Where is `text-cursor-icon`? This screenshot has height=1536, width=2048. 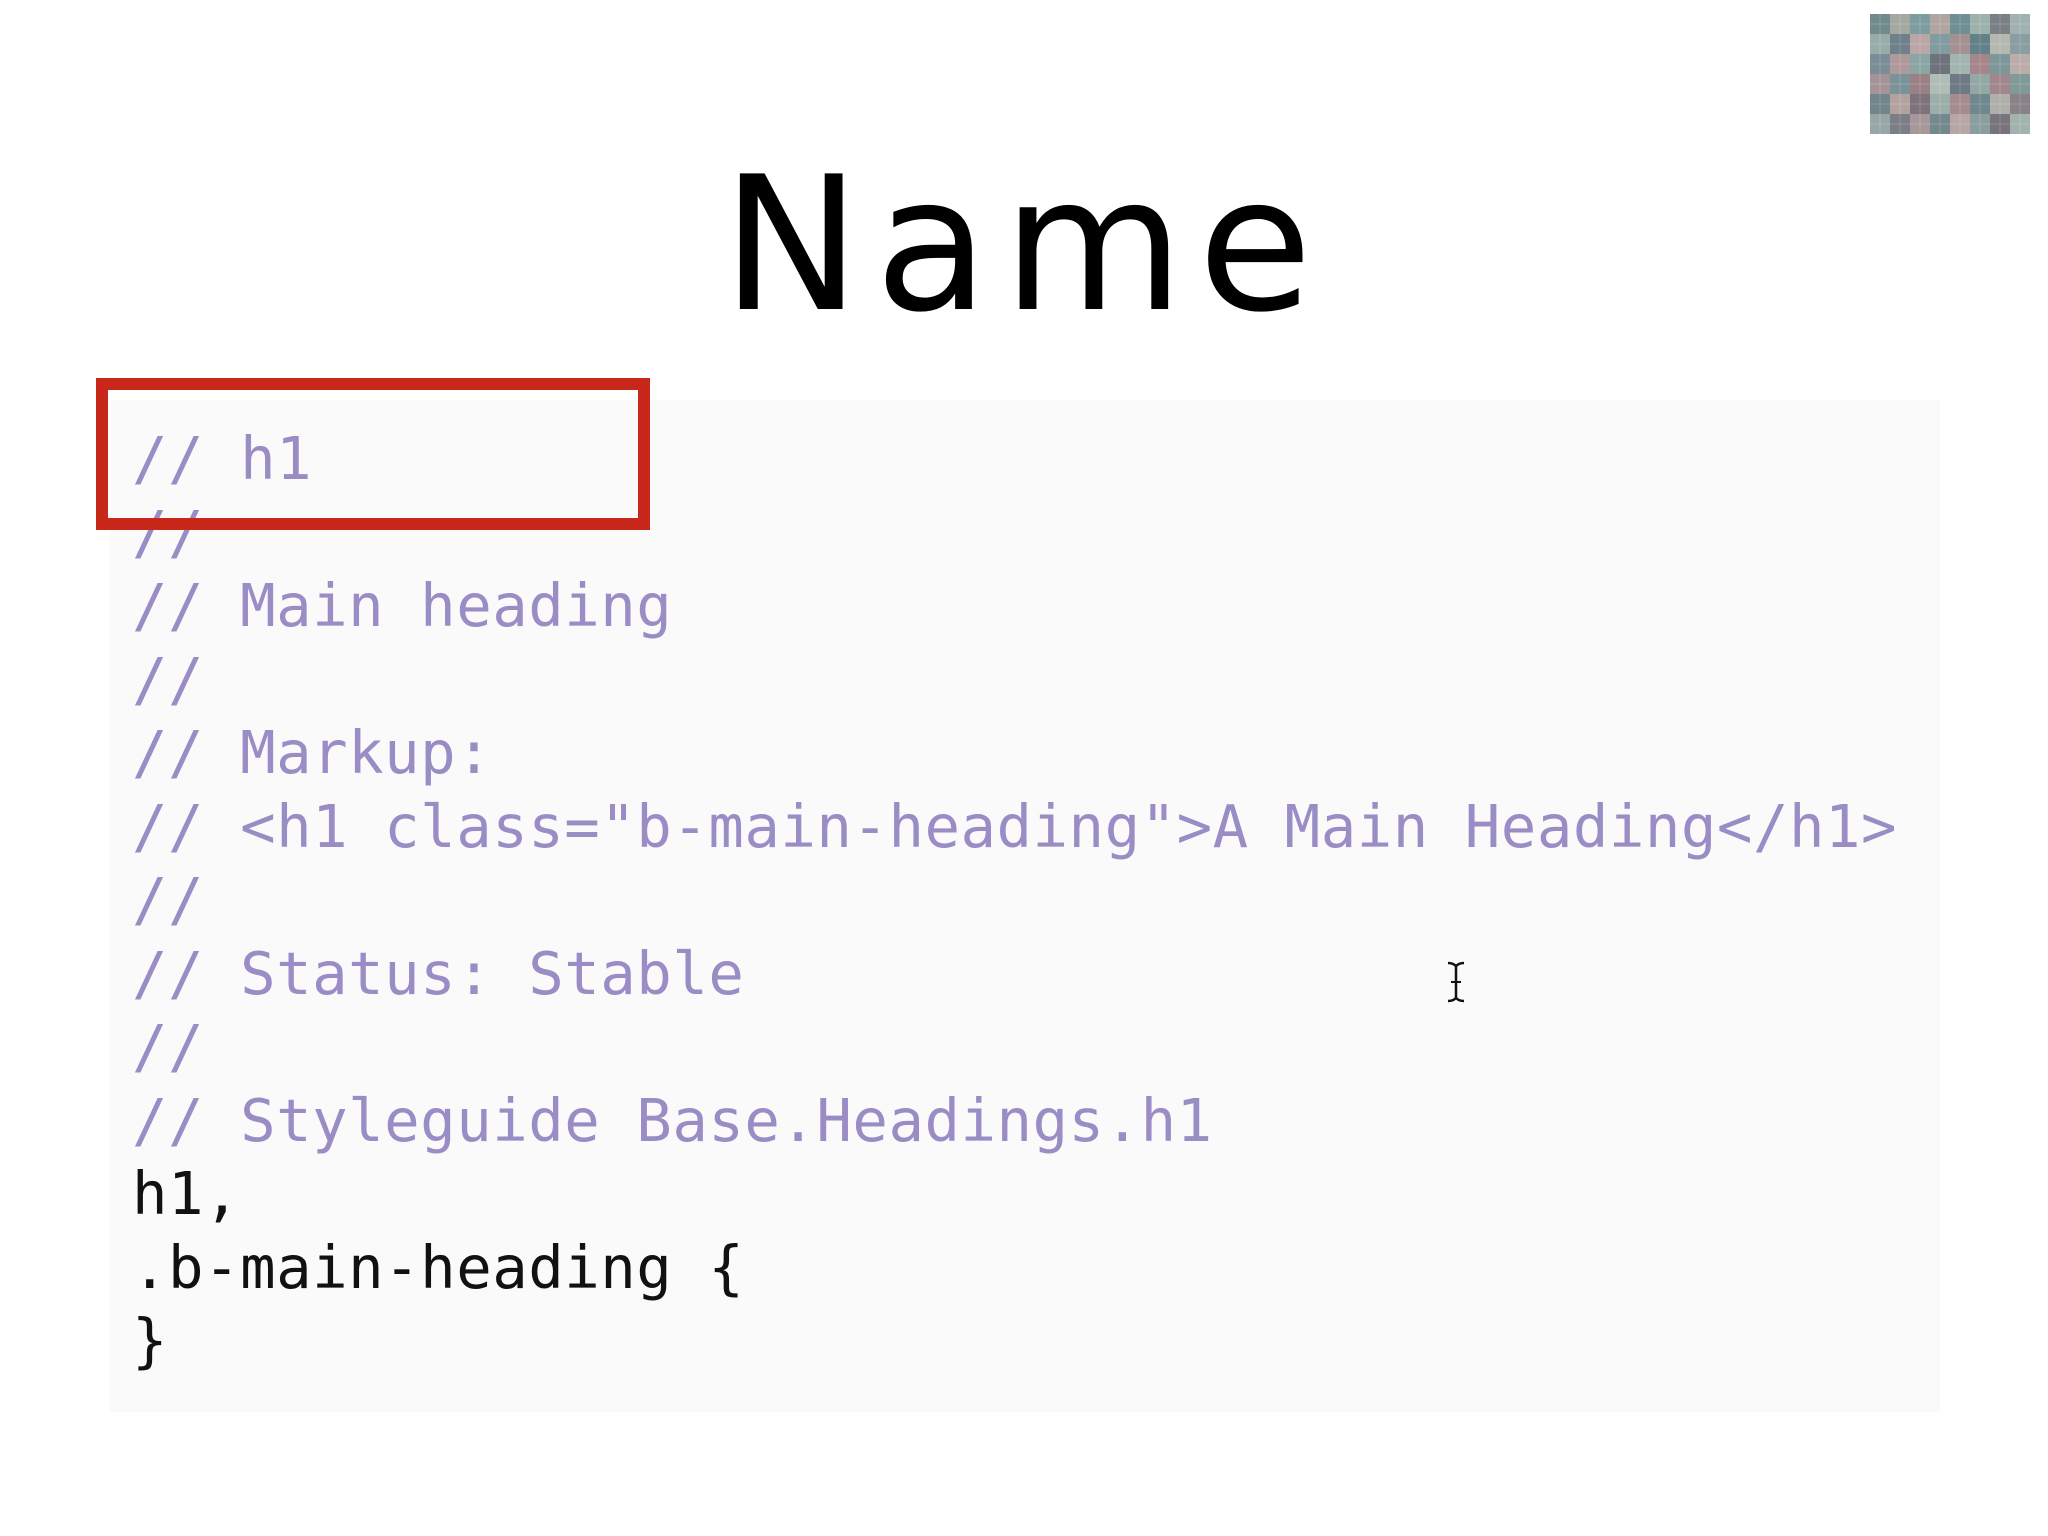 text-cursor-icon is located at coordinates (1456, 982).